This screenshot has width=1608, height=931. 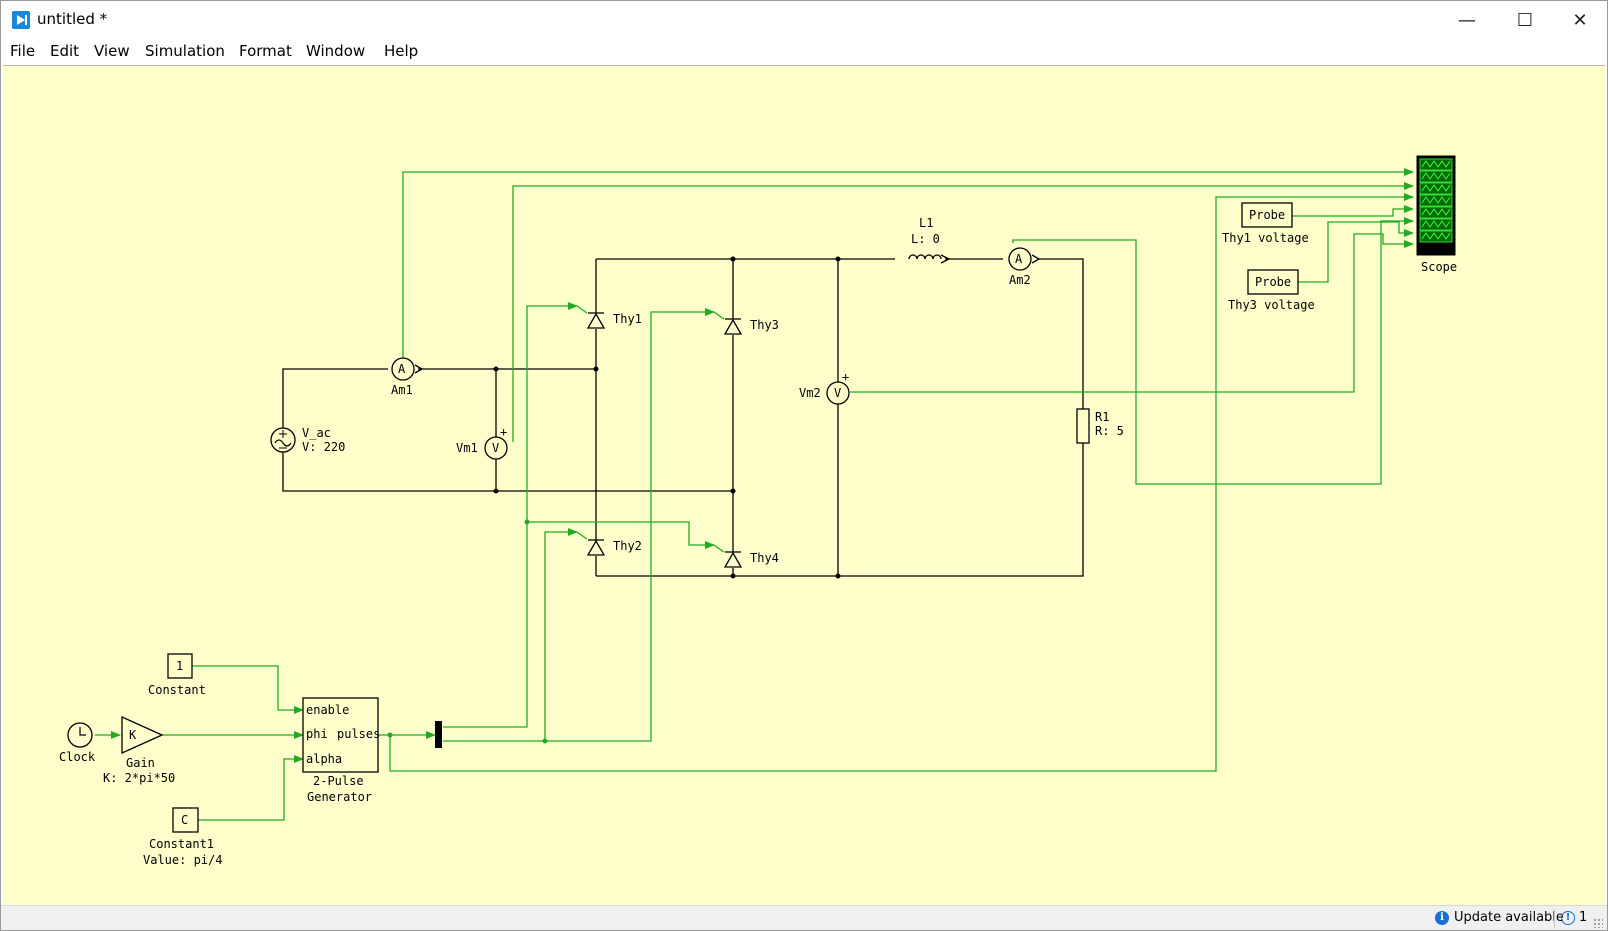 I want to click on probe-thy1-box-label: Probe, so click(x=1267, y=215).